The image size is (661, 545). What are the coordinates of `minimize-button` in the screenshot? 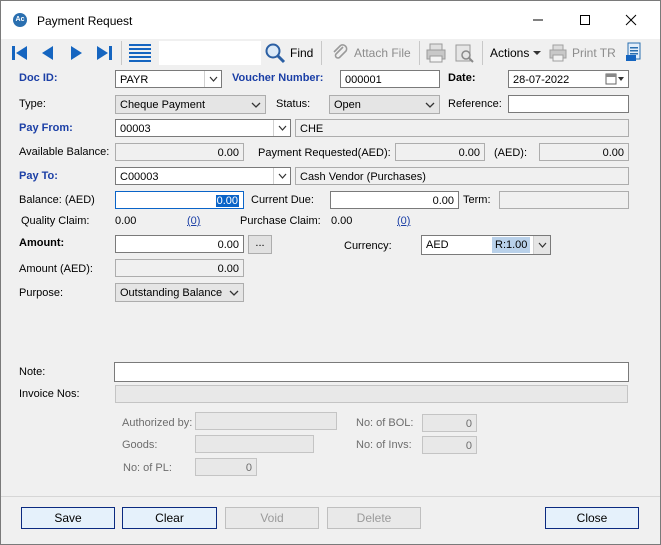 It's located at (538, 21).